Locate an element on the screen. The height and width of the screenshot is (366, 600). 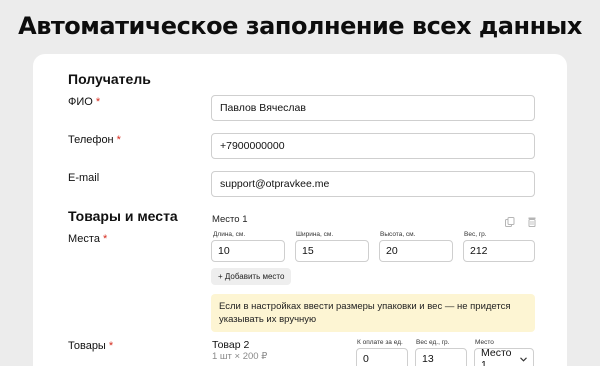
height-label: Высота, см. is located at coordinates (398, 234).